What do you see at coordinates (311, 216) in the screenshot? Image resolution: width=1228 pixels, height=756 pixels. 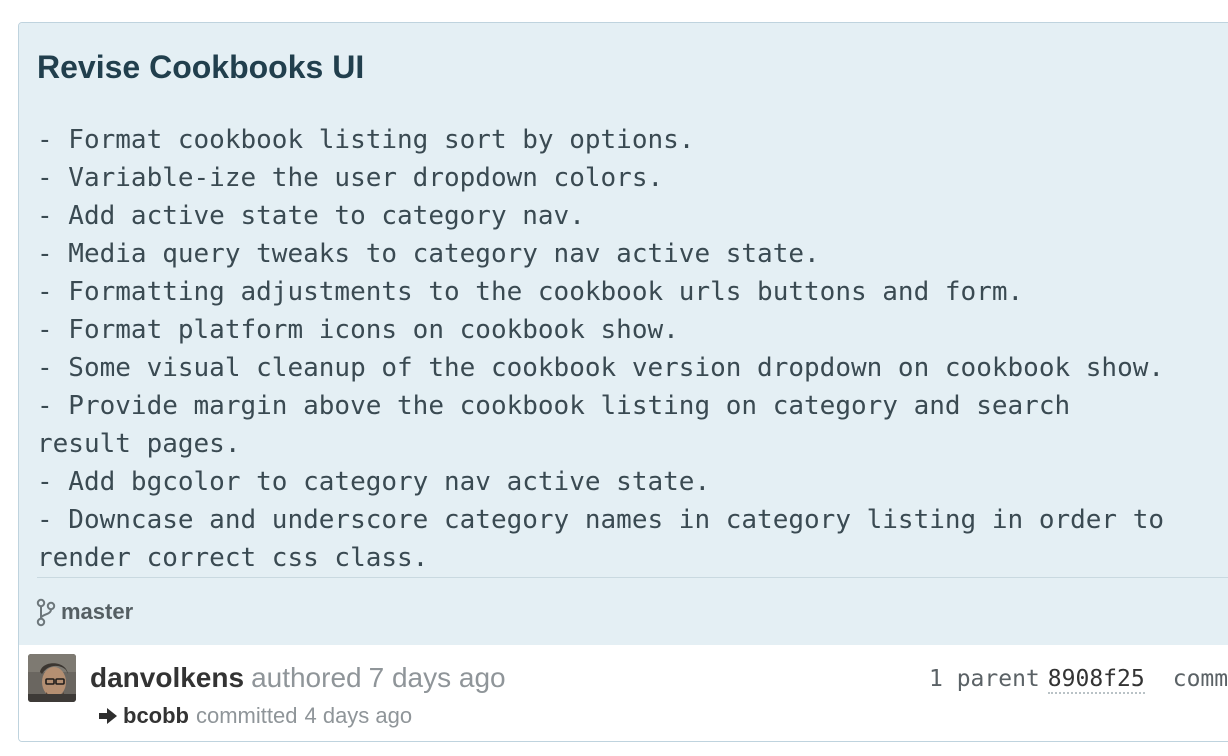 I see `description-line: - Add active state to category nav.` at bounding box center [311, 216].